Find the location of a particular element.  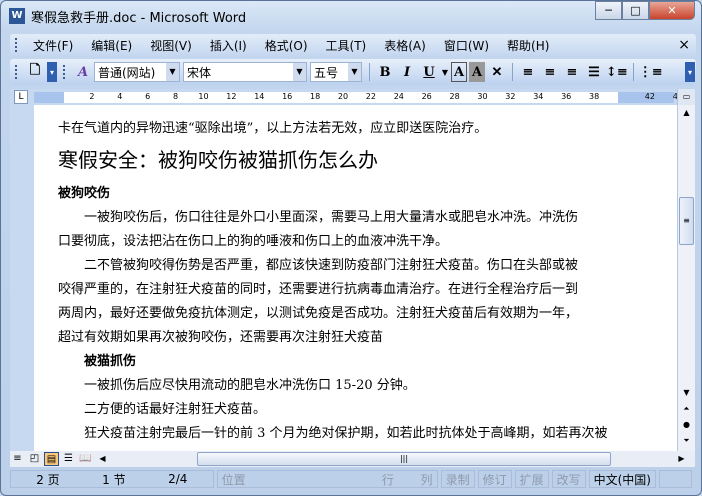

scroll-thumb: ≡ is located at coordinates (686, 221).